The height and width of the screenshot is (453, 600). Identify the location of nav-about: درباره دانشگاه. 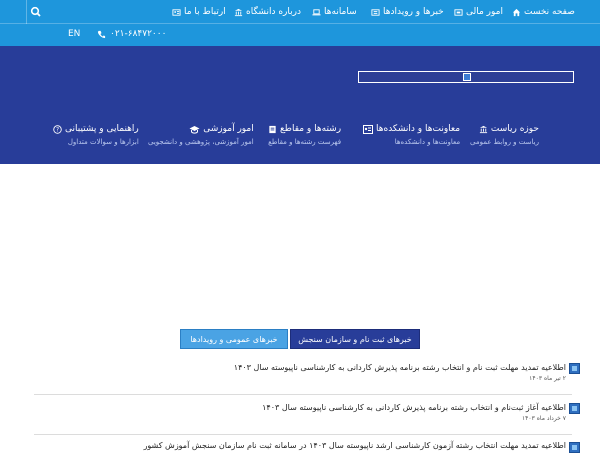
(267, 12).